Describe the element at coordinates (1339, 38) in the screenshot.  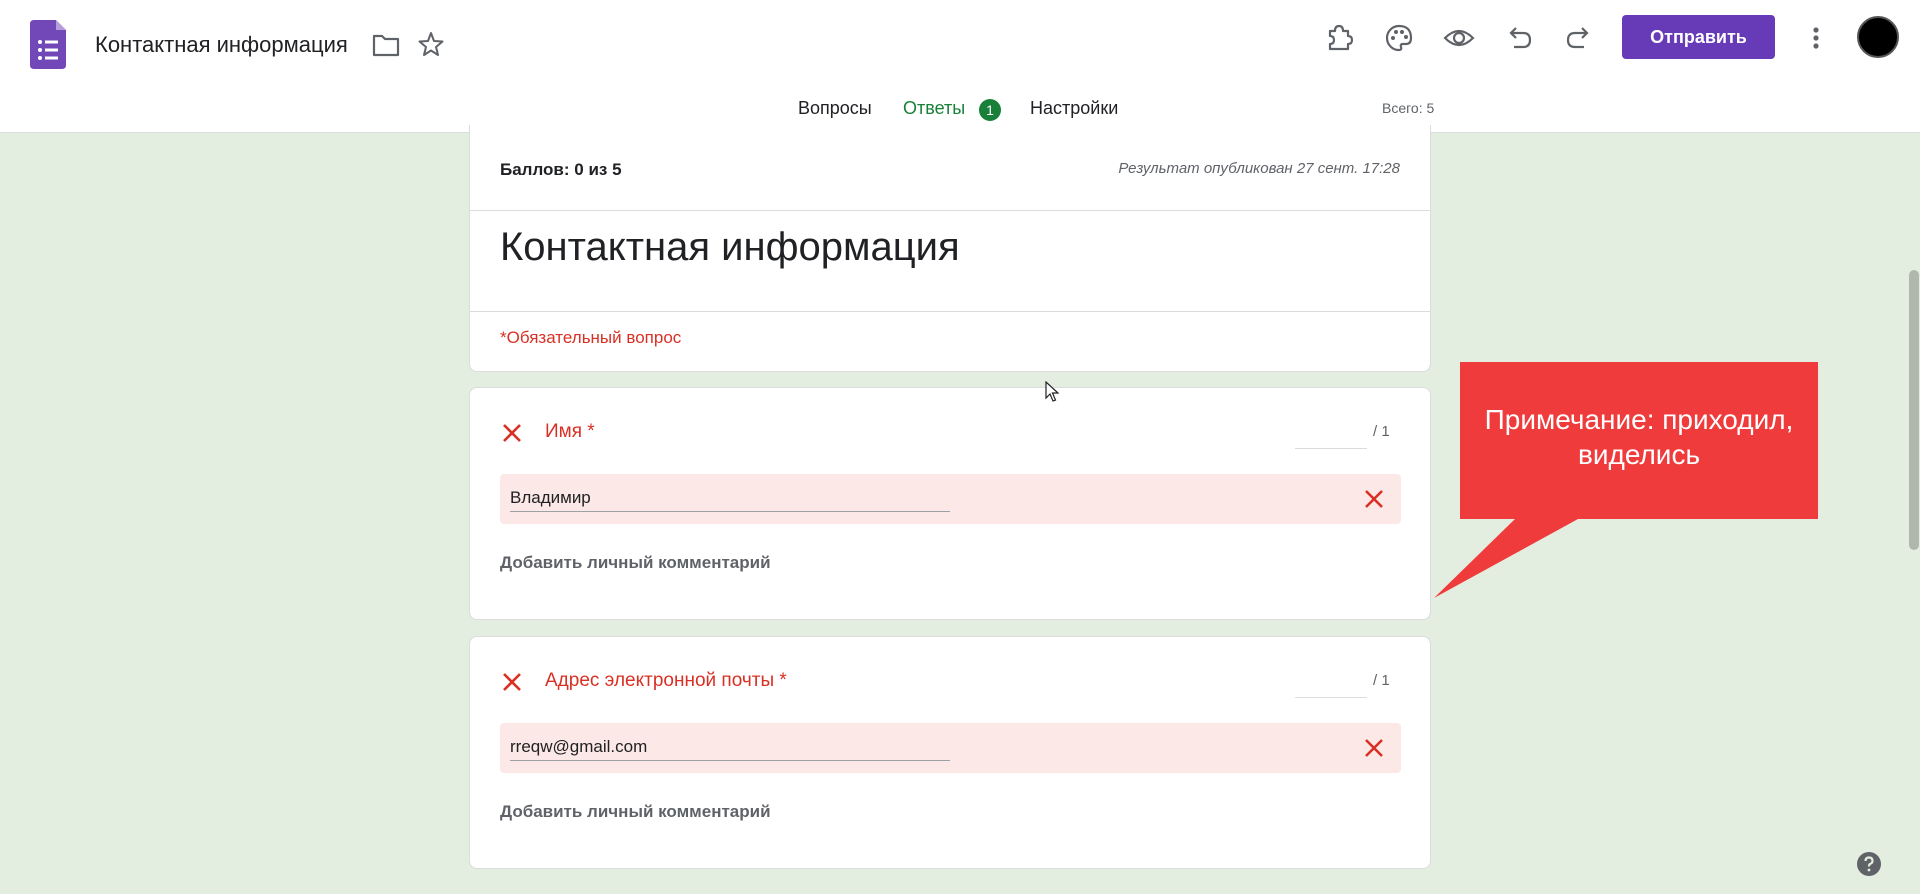
I see `puzzle-icon` at that location.